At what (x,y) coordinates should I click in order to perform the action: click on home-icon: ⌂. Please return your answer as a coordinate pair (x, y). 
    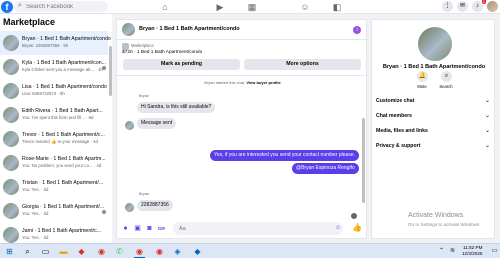
    Looking at the image, I should click on (165, 7).